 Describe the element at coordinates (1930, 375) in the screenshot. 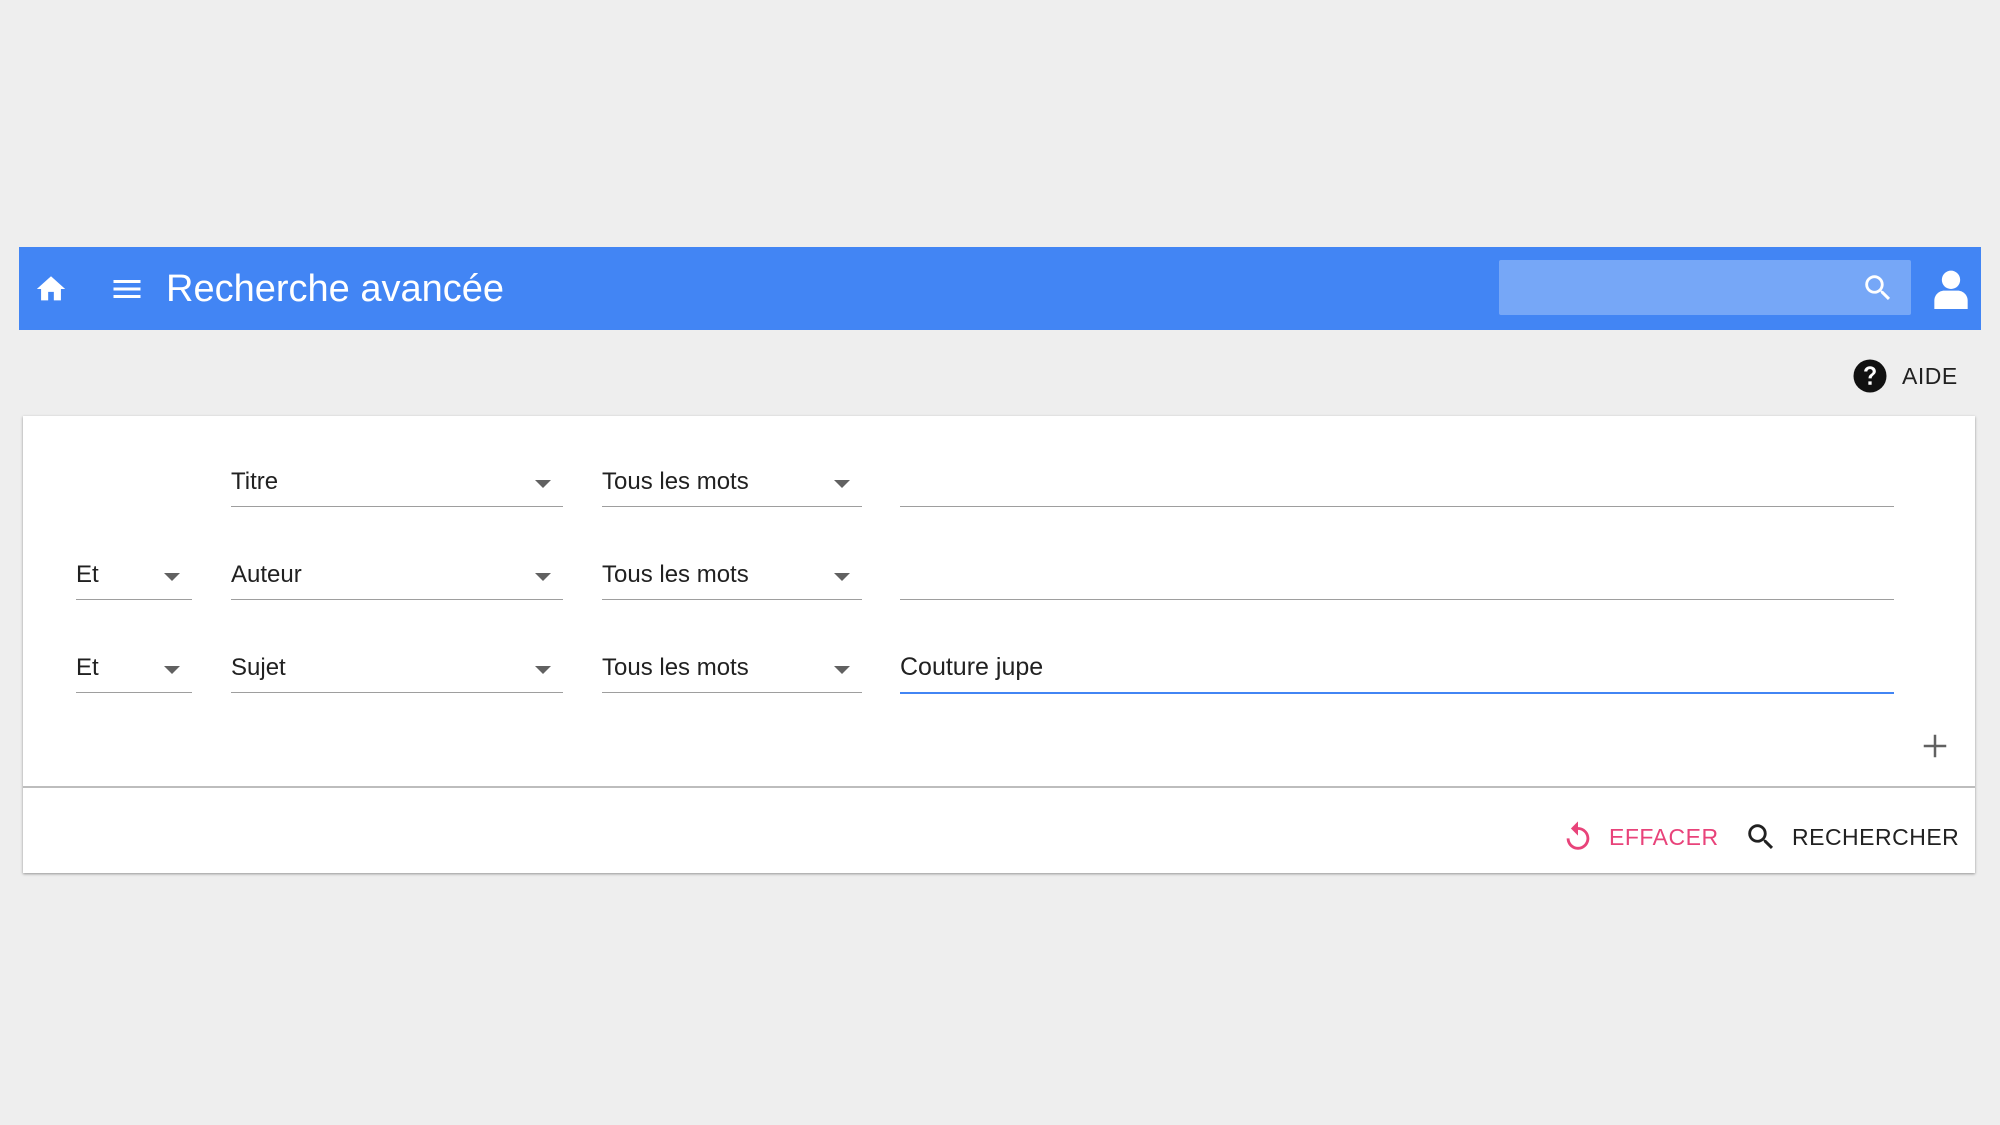

I see `help-label: AIDE` at that location.